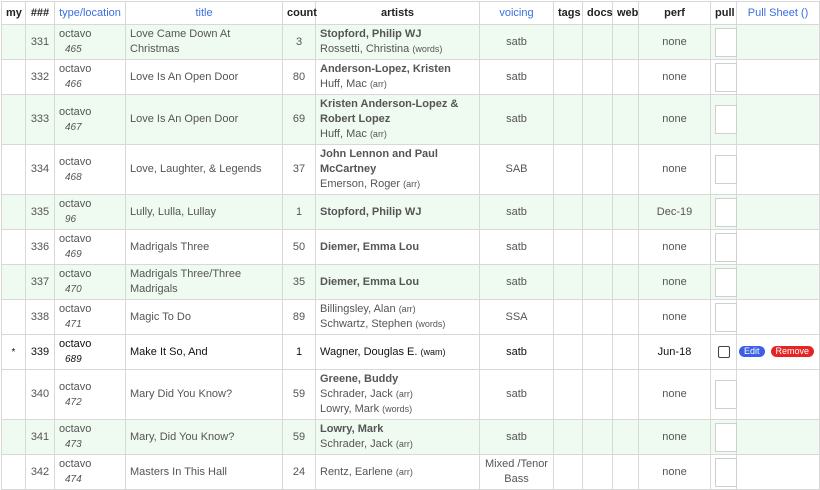 The image size is (820, 490). Describe the element at coordinates (674, 352) in the screenshot. I see `perf-cell: Jun-18` at that location.